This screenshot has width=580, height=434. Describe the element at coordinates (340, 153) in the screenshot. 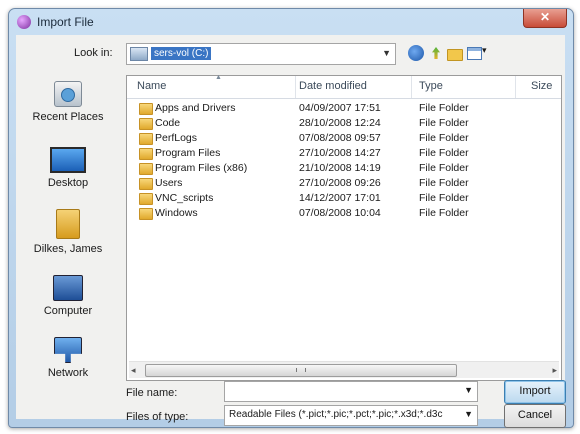

I see `file-date: 27/10/2008 14:27` at that location.